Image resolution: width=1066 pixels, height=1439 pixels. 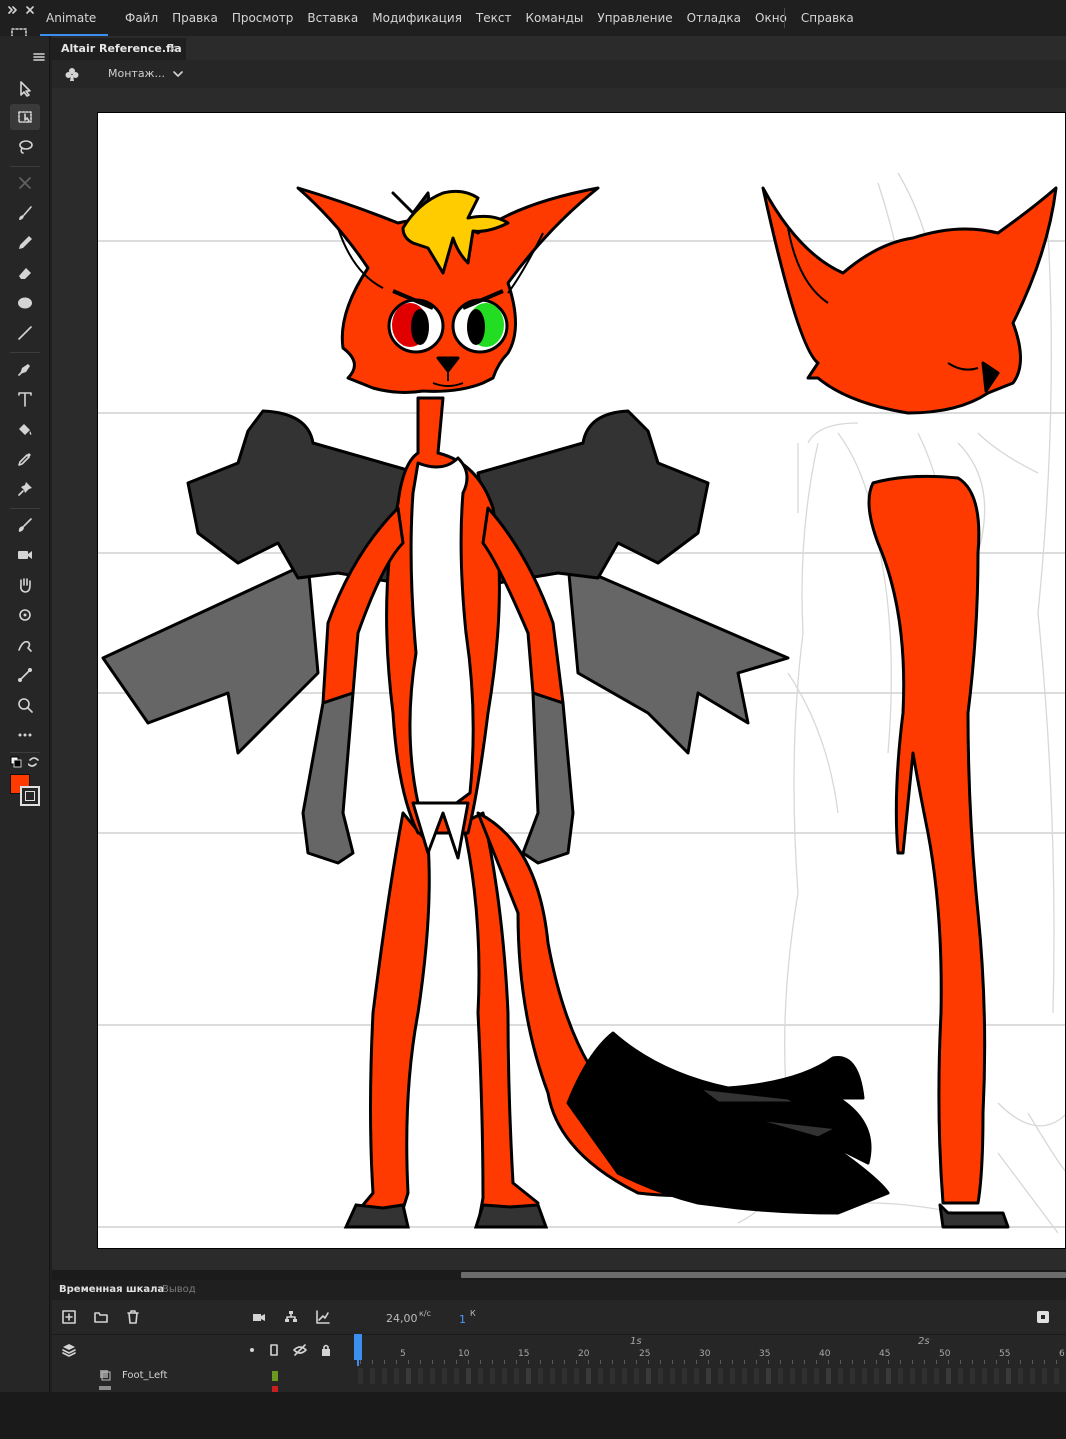 What do you see at coordinates (25, 735) in the screenshot?
I see `more-tools` at bounding box center [25, 735].